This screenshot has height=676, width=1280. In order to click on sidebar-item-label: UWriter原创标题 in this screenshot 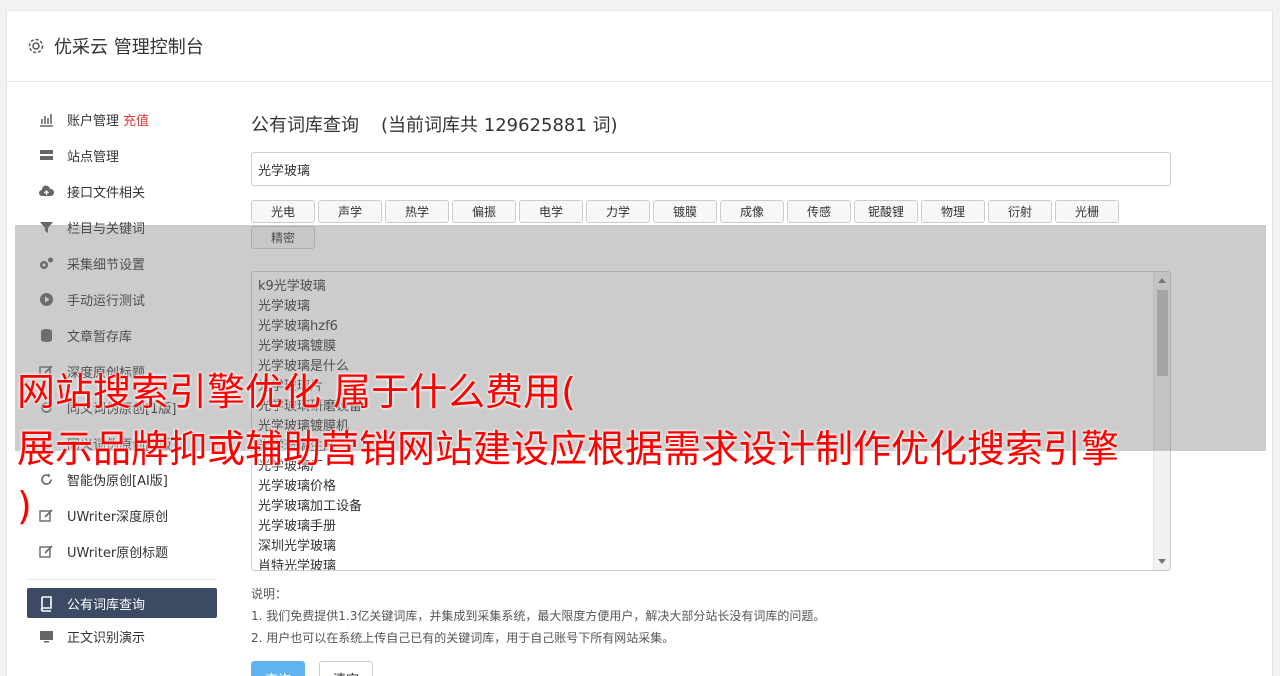, I will do `click(118, 553)`.